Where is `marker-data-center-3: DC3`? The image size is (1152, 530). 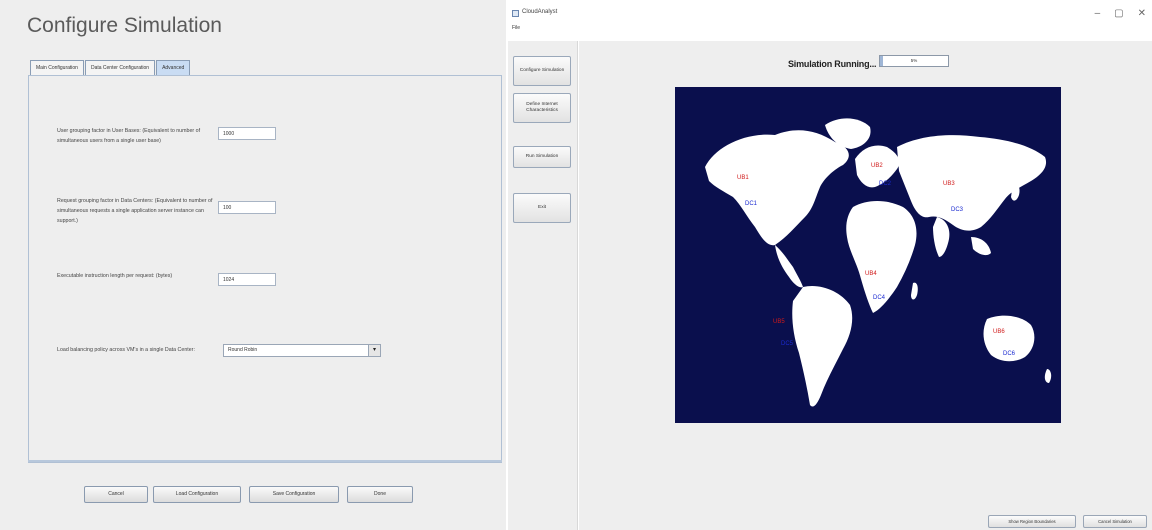 marker-data-center-3: DC3 is located at coordinates (957, 210).